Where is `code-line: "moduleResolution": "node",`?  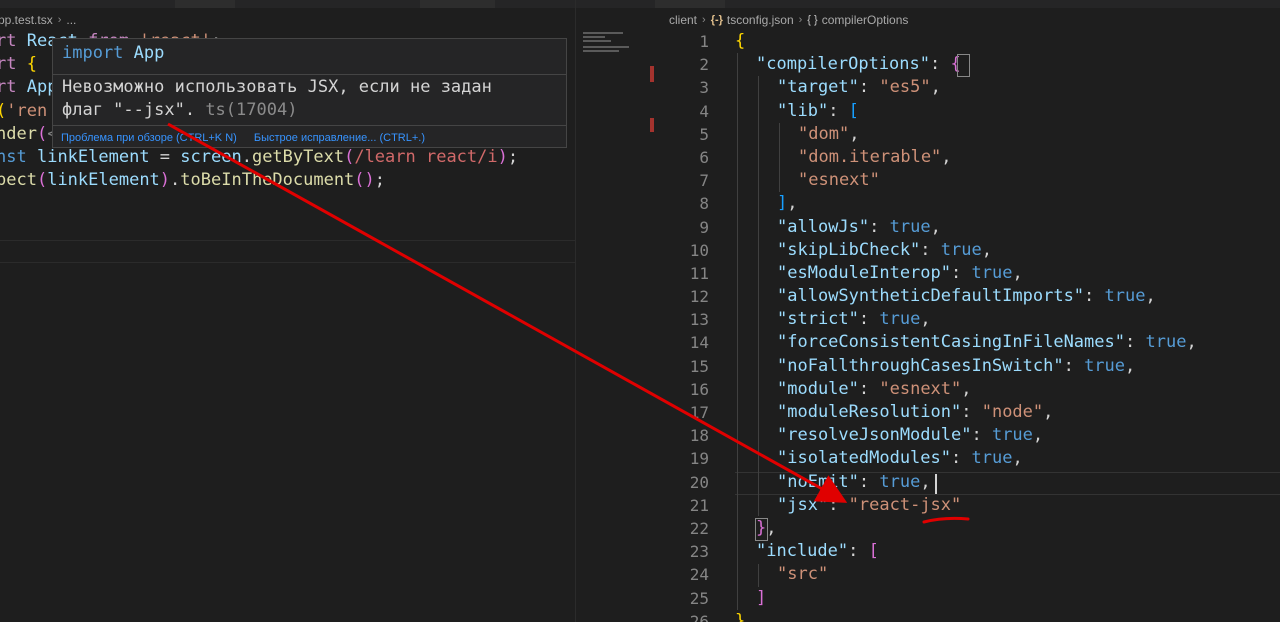
code-line: "moduleResolution": "node", is located at coordinates (966, 412).